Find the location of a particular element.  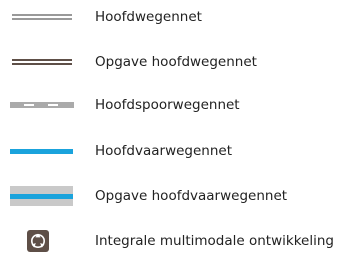

blue-line-on-grey-band-icon is located at coordinates (41, 196).